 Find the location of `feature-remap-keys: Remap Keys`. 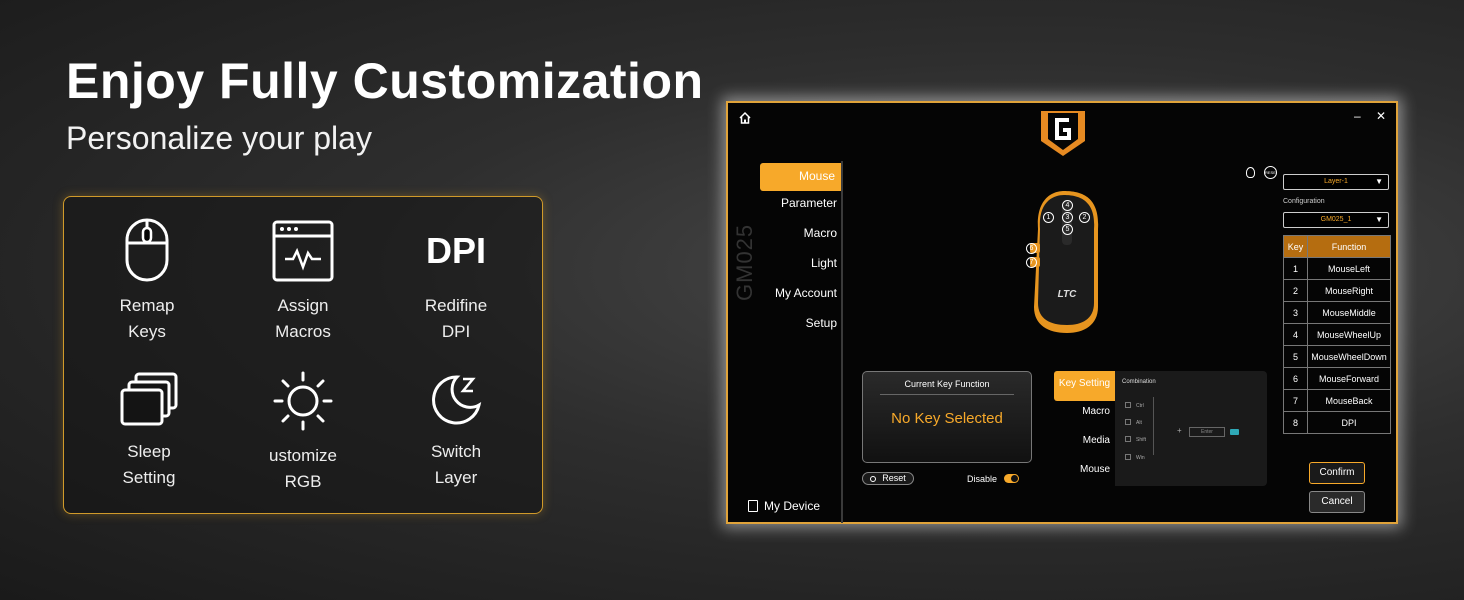

feature-remap-keys: Remap Keys is located at coordinates (147, 281).